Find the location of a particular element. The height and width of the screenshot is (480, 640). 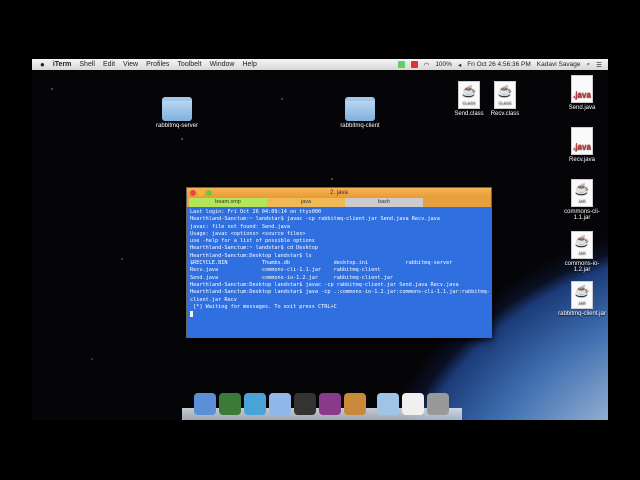

terminal-cursor is located at coordinates (191, 314).